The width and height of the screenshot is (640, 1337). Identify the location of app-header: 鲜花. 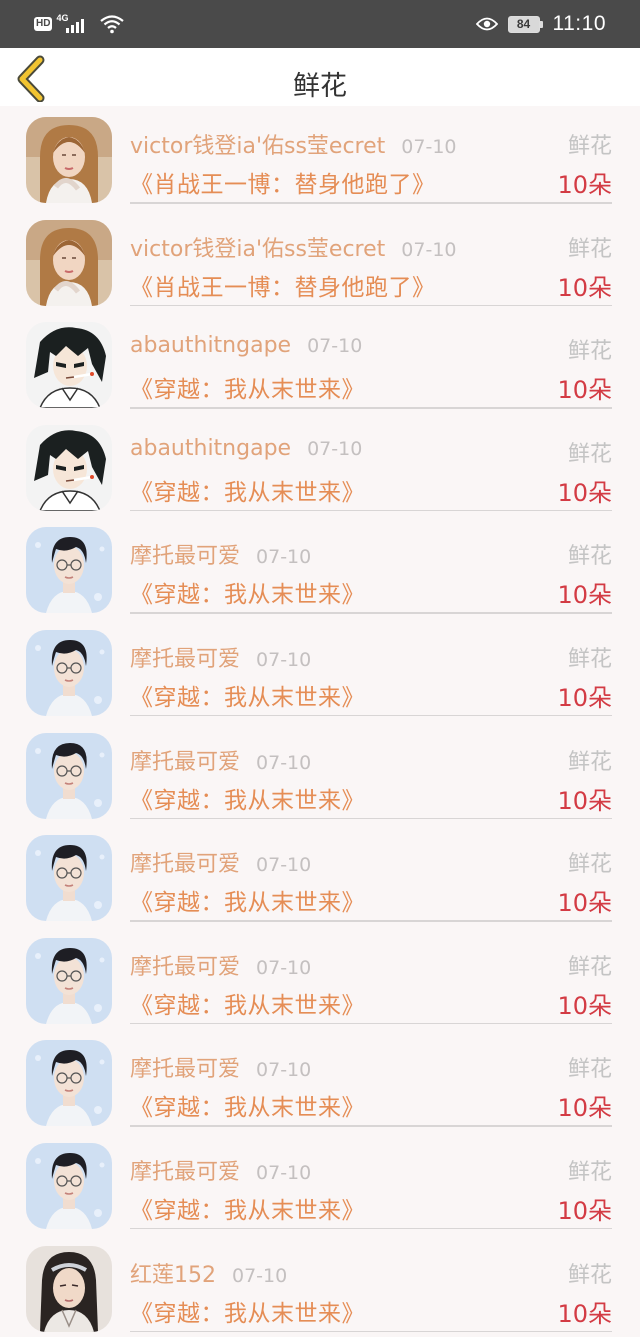
(320, 77).